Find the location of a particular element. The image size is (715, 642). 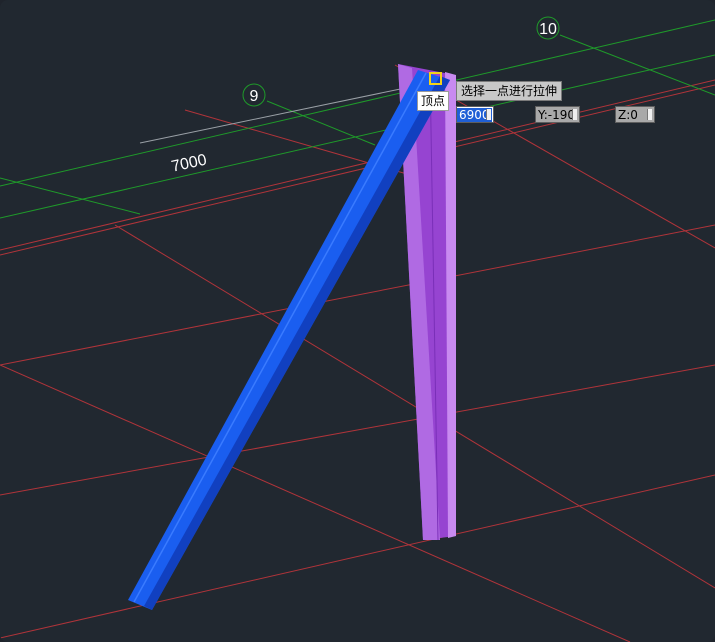

dynamic-input-z-value: Z:0 is located at coordinates (627, 115).